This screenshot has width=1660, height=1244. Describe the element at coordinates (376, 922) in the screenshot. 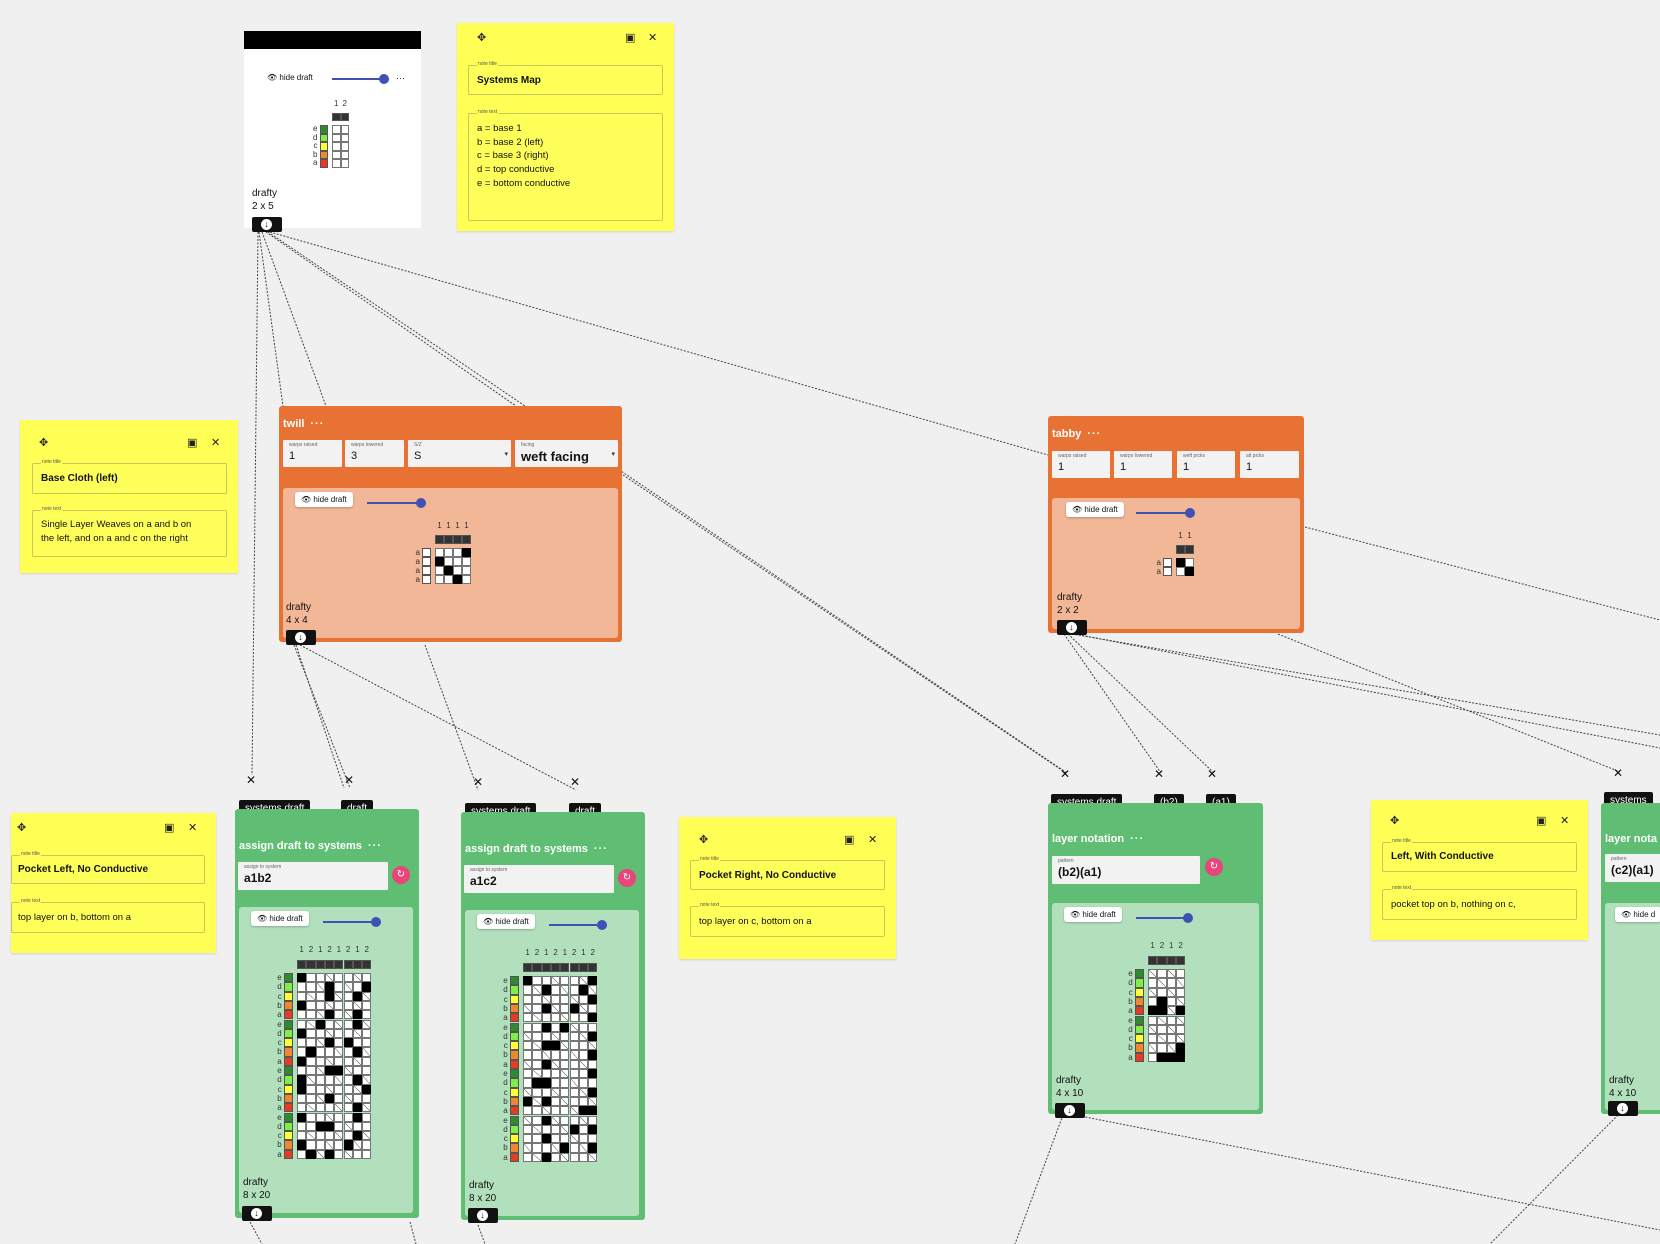

I see `slider-knob` at that location.